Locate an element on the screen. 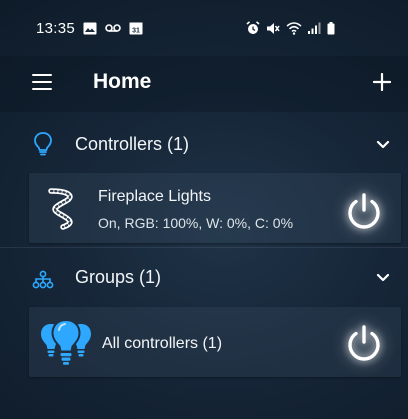  lightbulbs-icon is located at coordinates (66, 341).